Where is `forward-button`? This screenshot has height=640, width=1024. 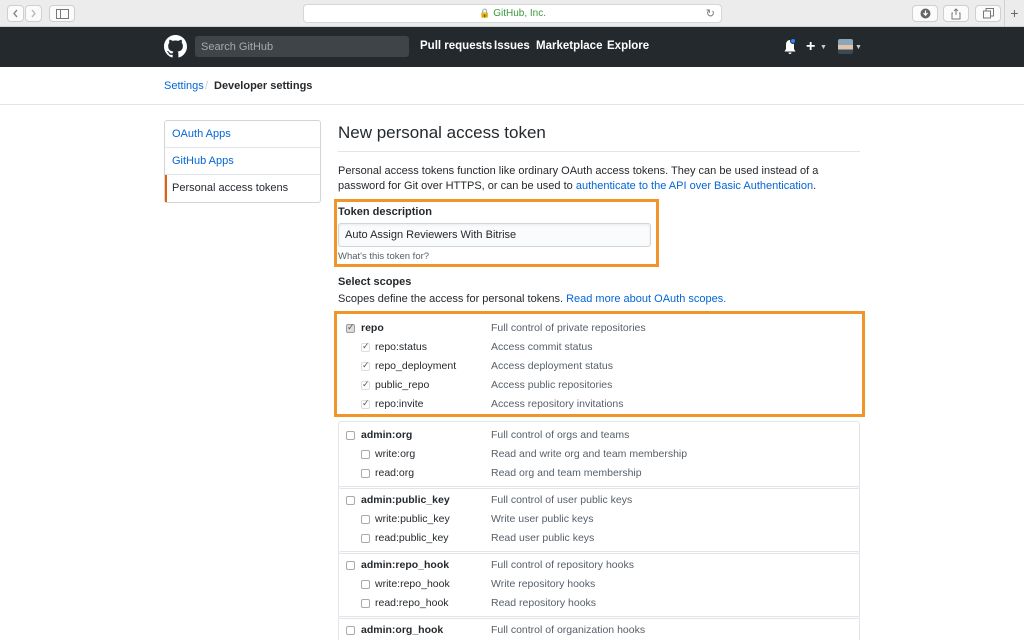
forward-button is located at coordinates (33, 13).